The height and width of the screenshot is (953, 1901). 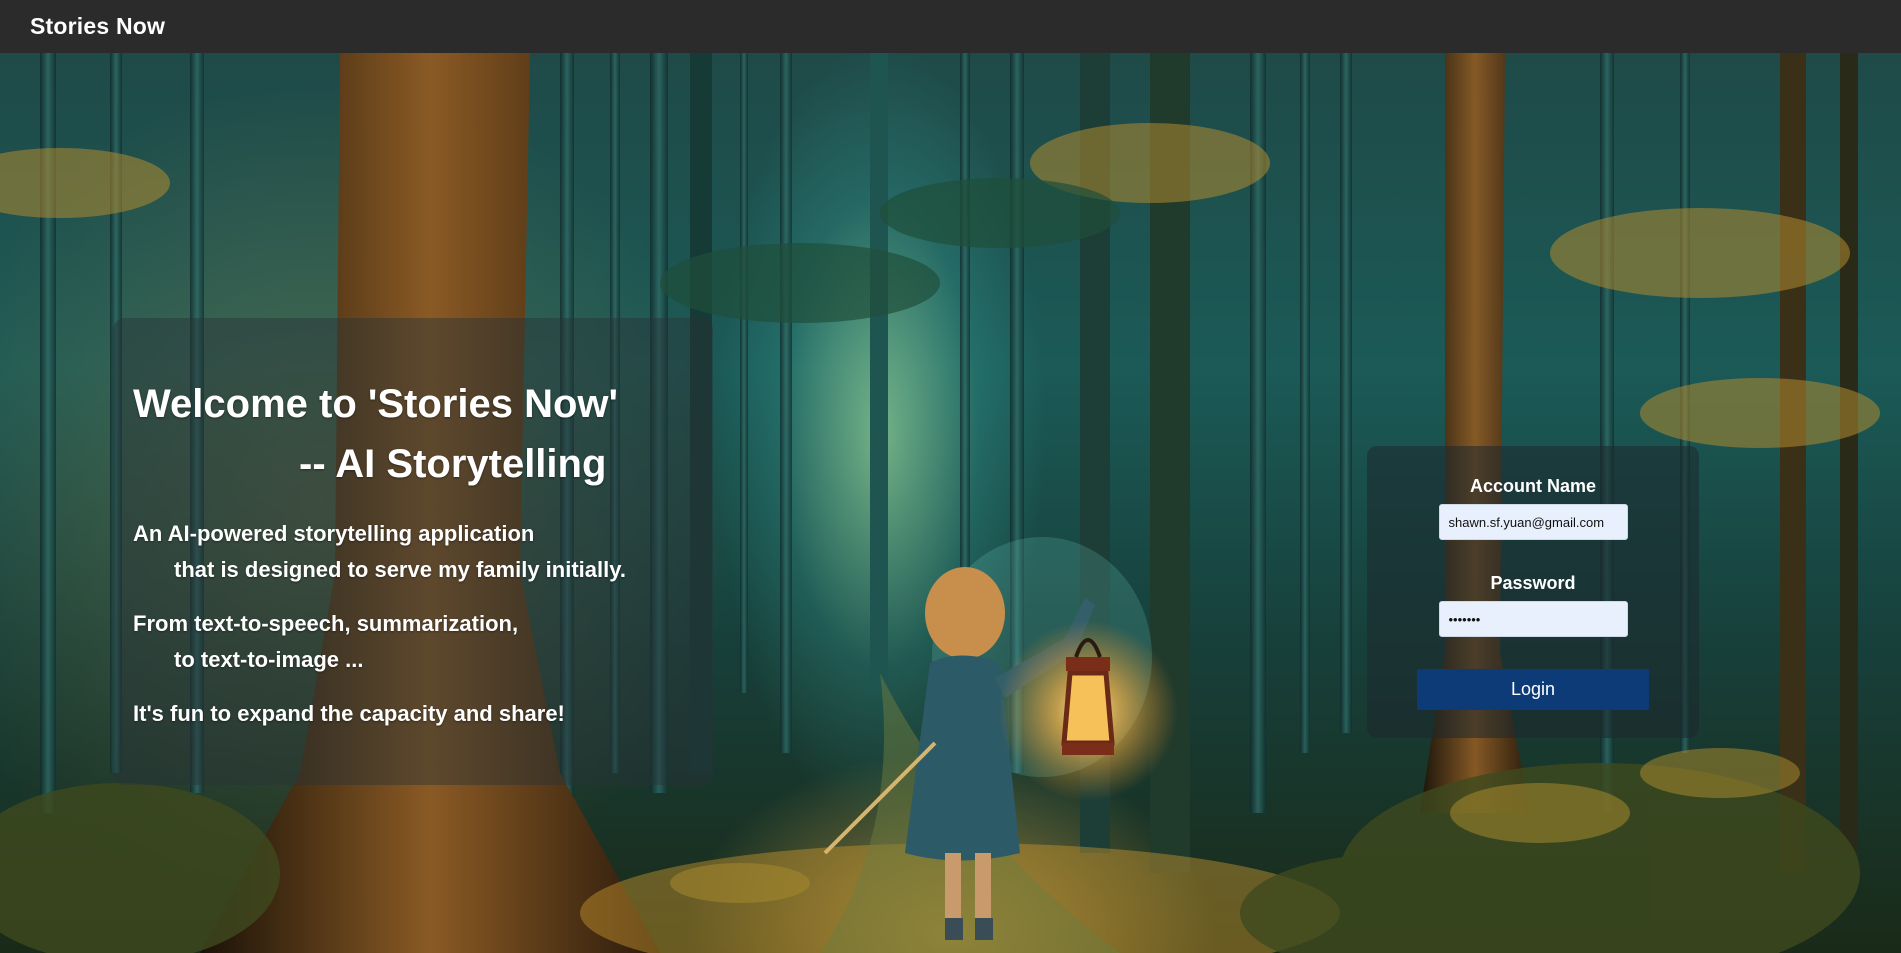 What do you see at coordinates (453, 464) in the screenshot?
I see `welcome-title-line2: -- AI Storytelling` at bounding box center [453, 464].